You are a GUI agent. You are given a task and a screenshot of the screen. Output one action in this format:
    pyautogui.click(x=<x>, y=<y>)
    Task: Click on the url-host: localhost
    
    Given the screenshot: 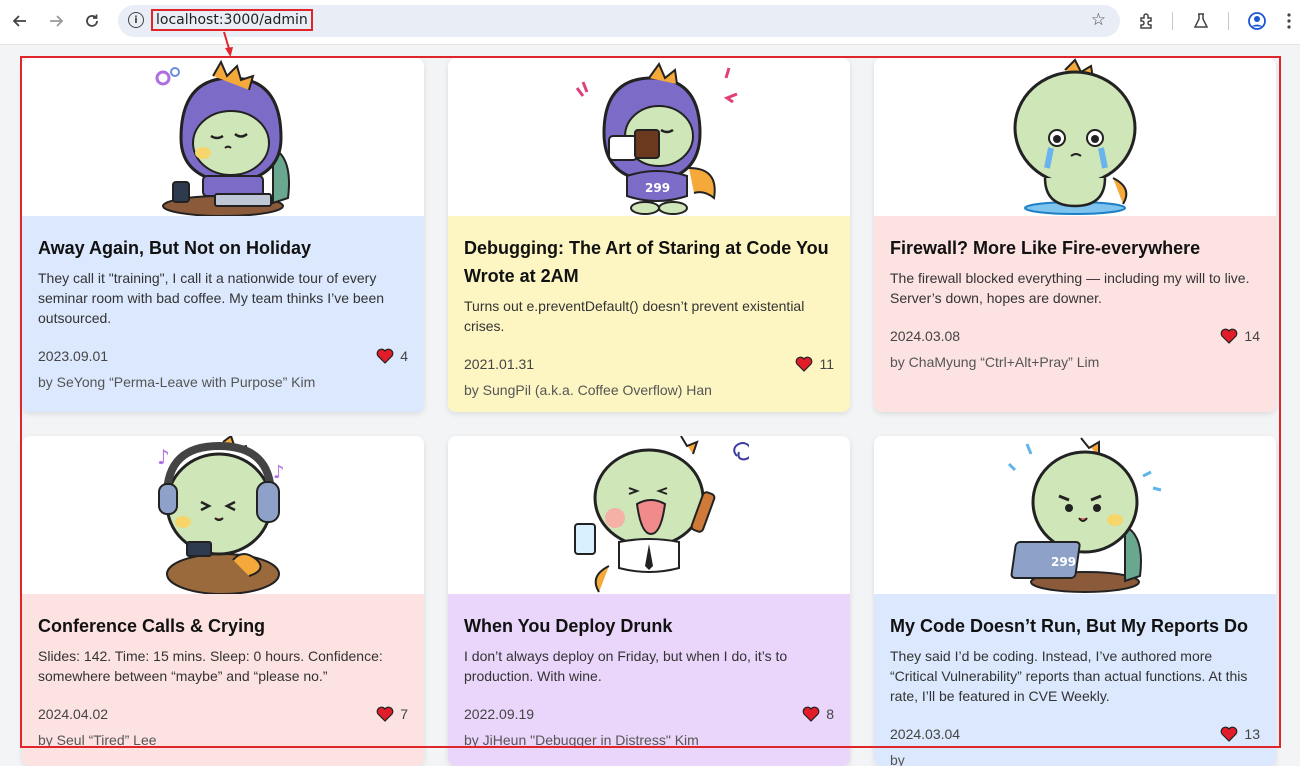 What is the action you would take?
    pyautogui.click(x=187, y=20)
    